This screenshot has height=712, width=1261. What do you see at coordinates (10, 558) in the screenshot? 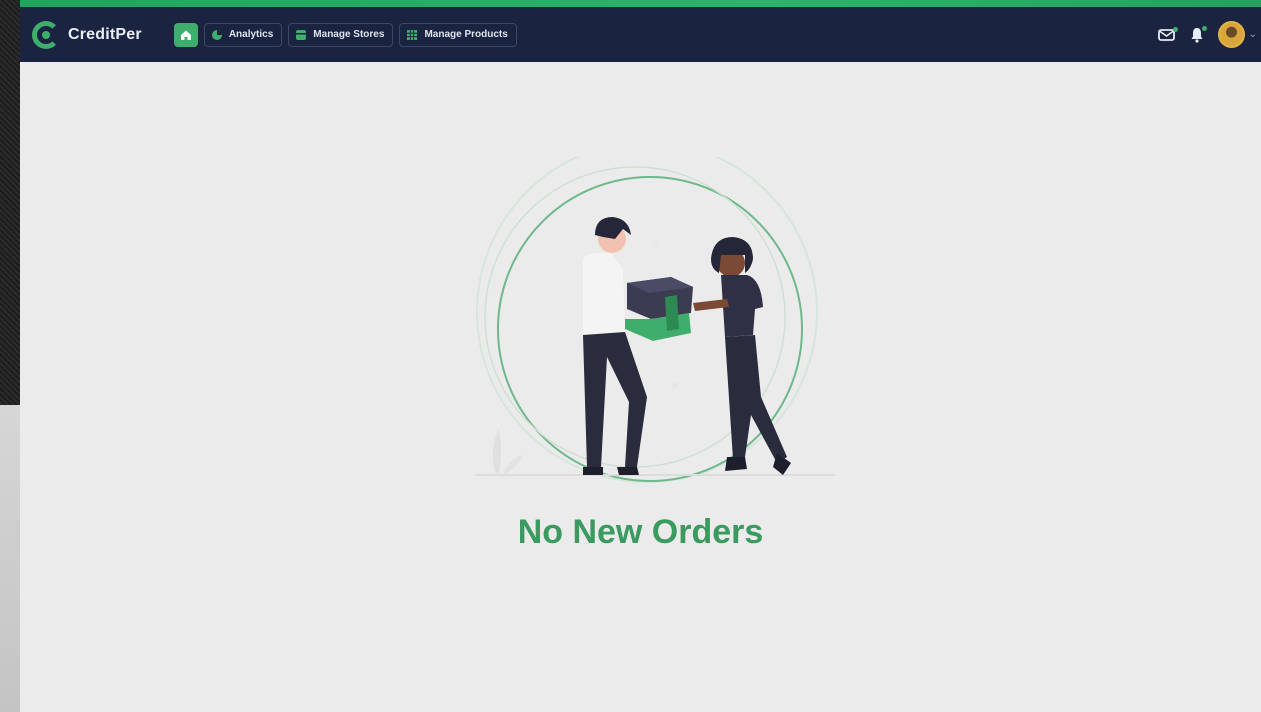
I see `background-left-strip-lower` at bounding box center [10, 558].